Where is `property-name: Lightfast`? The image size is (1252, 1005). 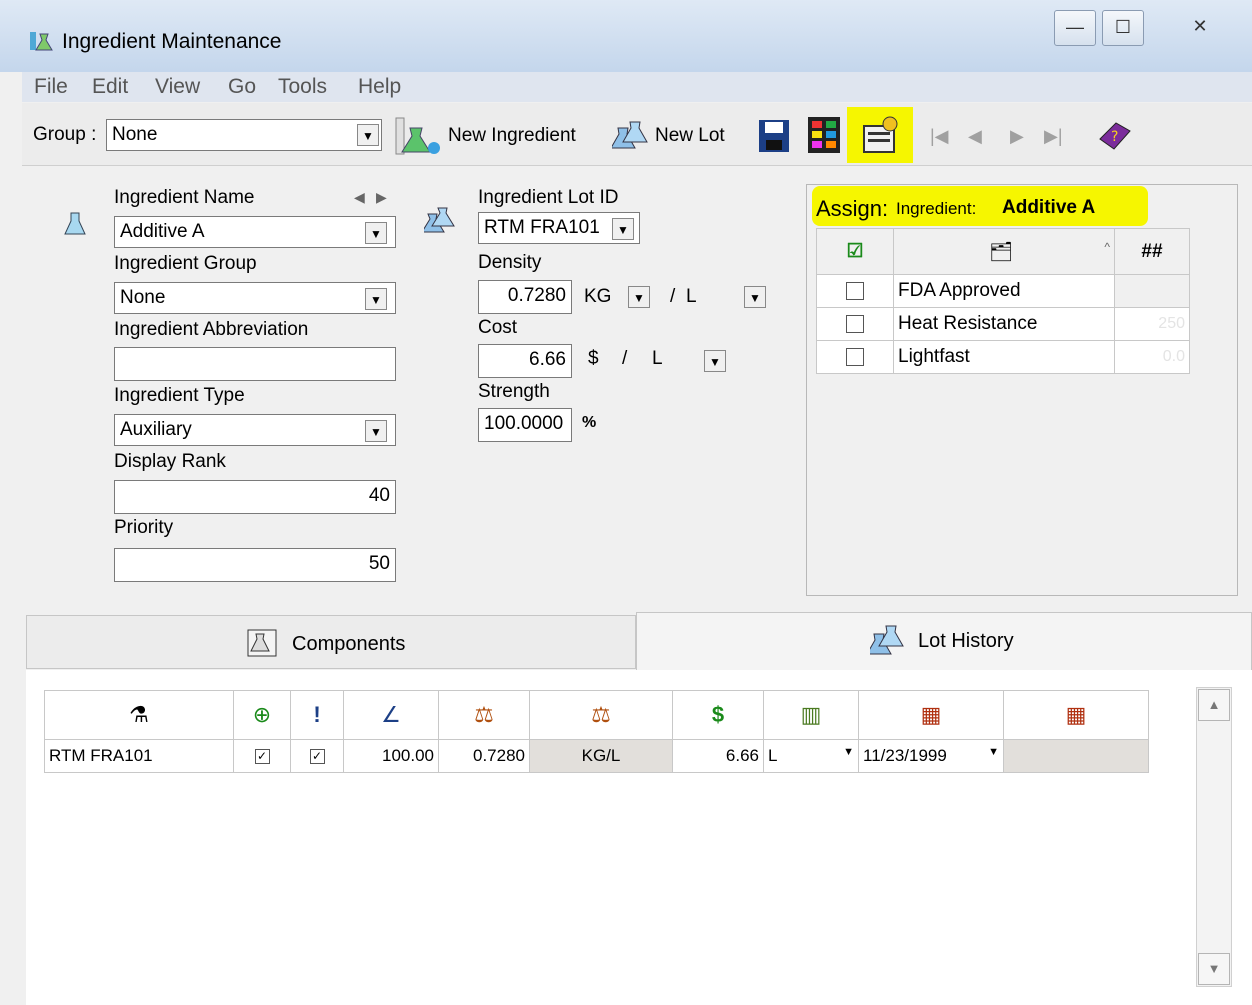
property-name: Lightfast is located at coordinates (1004, 357).